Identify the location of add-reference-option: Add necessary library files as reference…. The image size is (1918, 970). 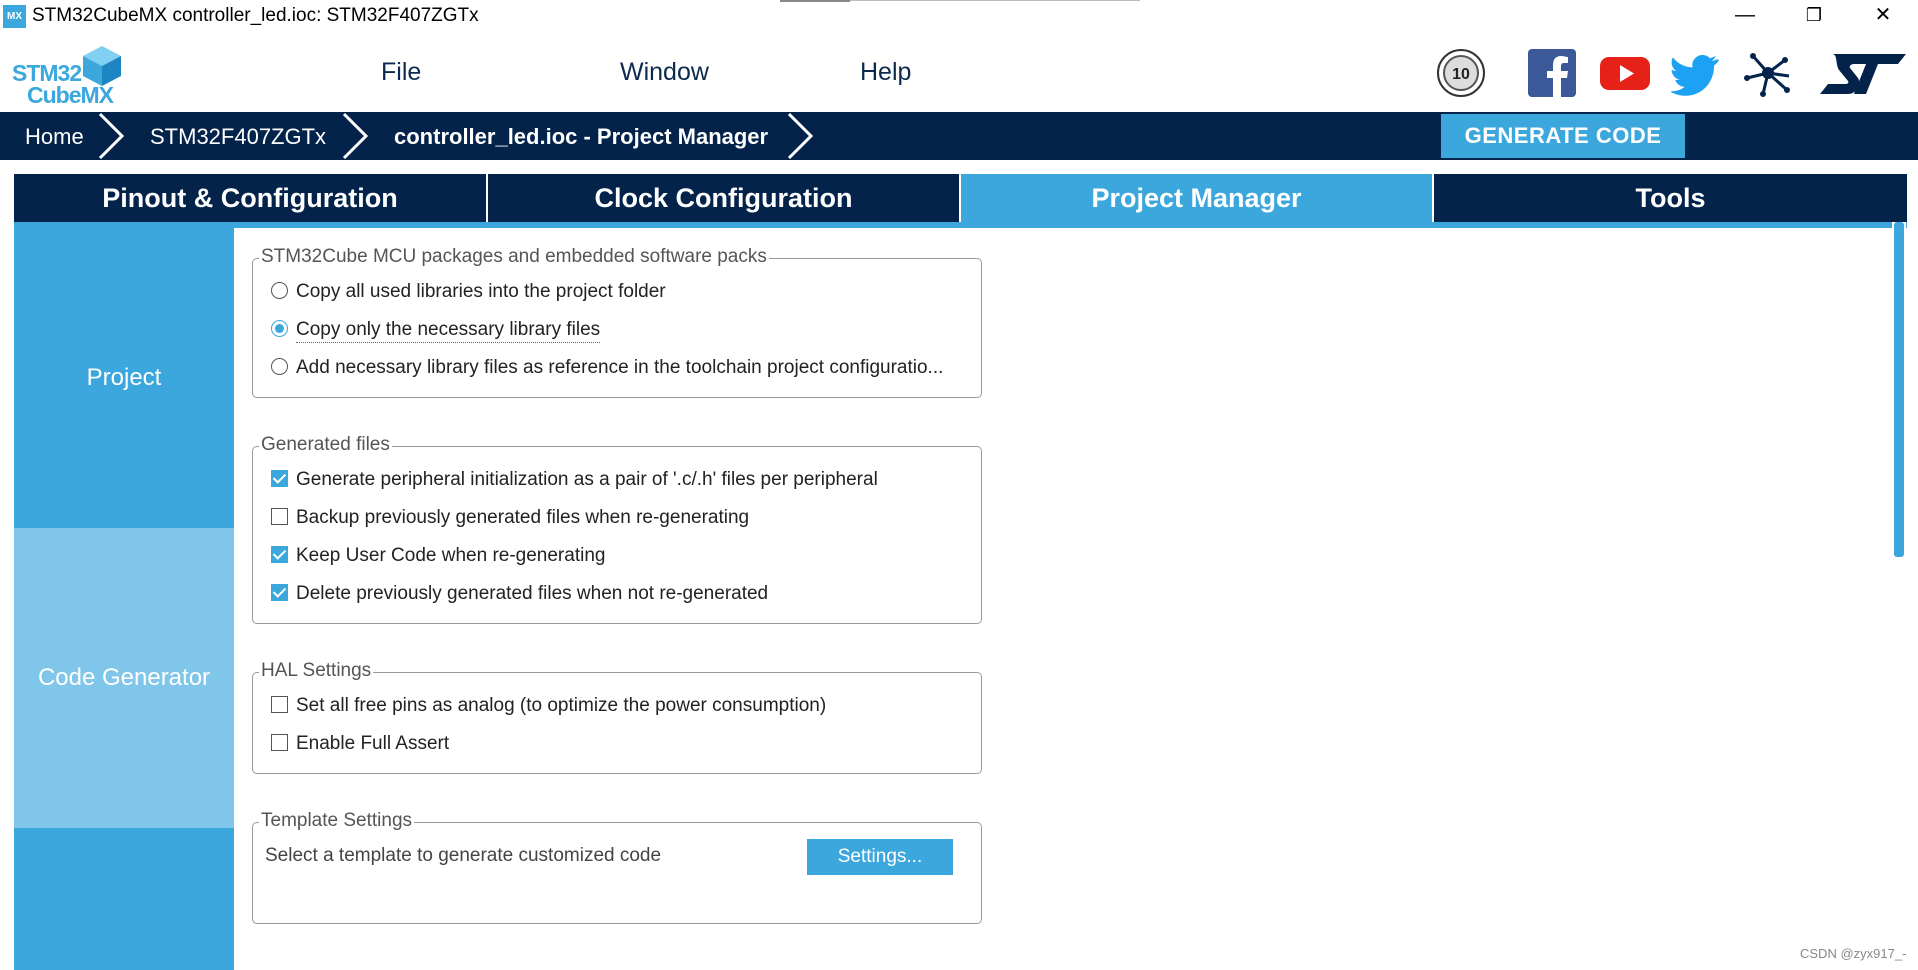
(607, 368).